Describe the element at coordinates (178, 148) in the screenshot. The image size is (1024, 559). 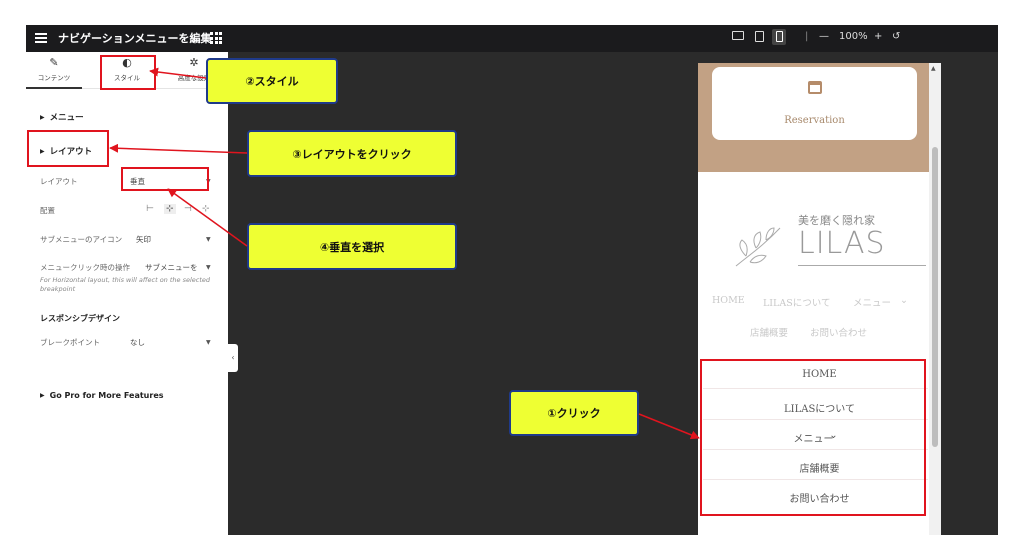
I see `arrow-to-layout-section` at that location.